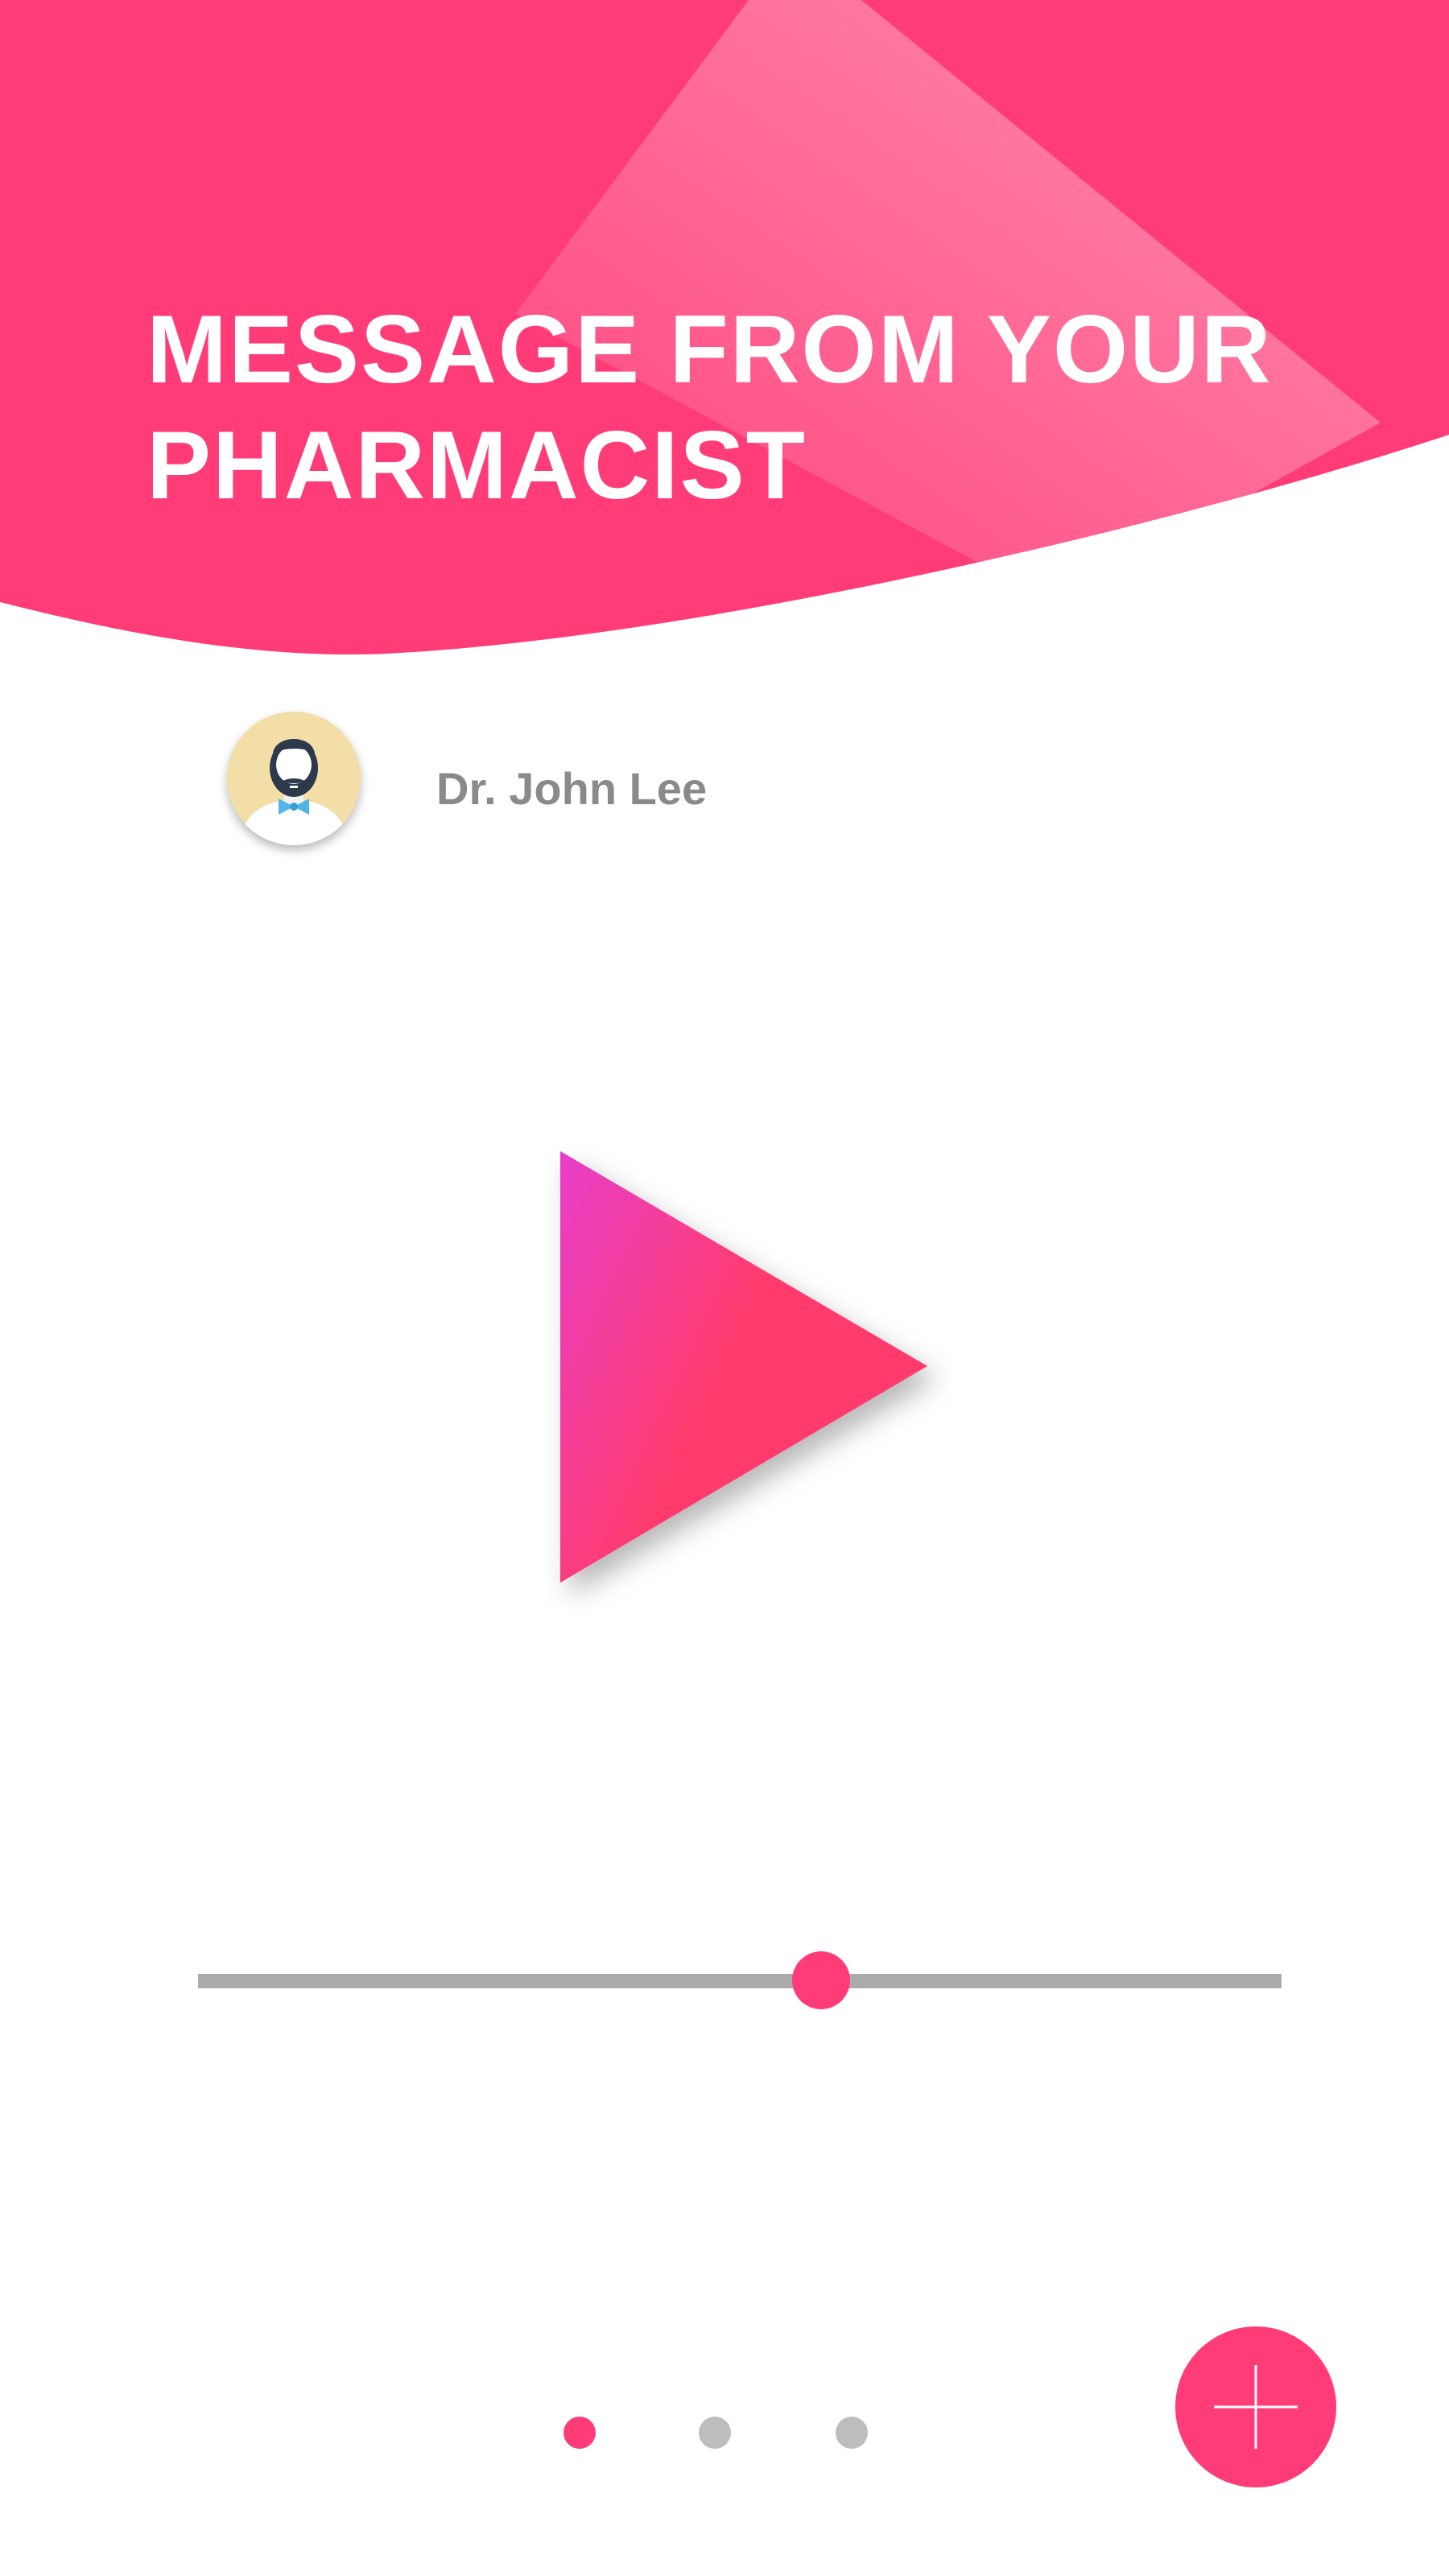  I want to click on progress-slider, so click(740, 1980).